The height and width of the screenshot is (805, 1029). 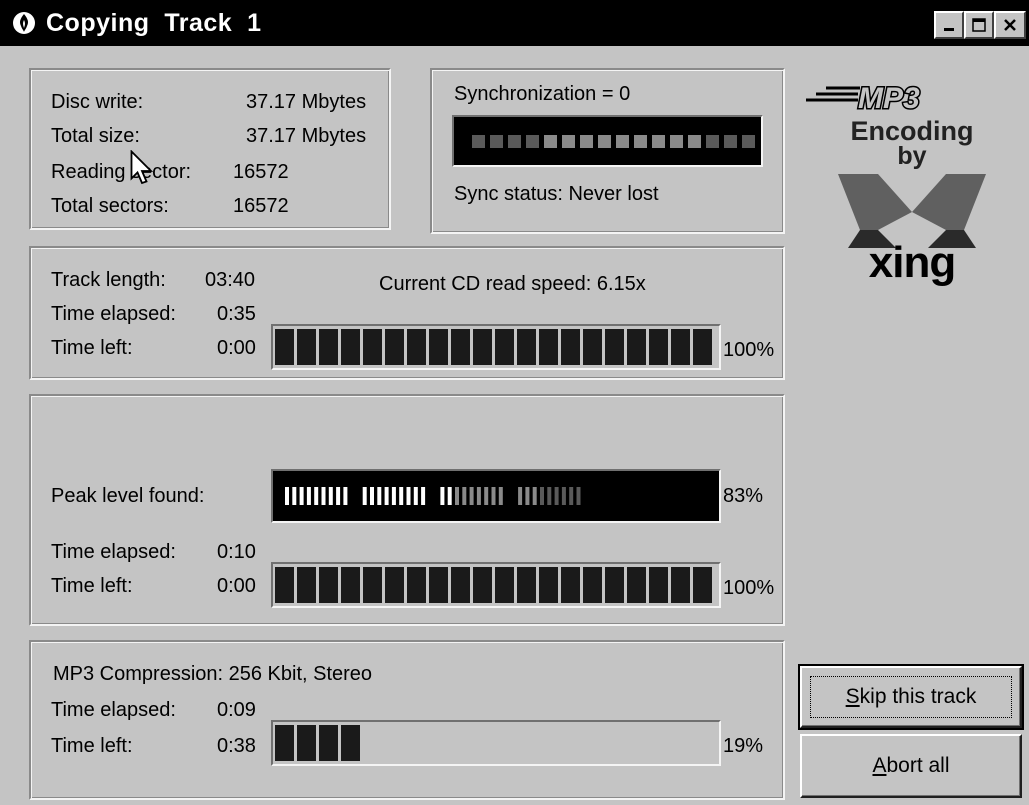 I want to click on sync-label: Synchronization = 0, so click(x=542, y=94).